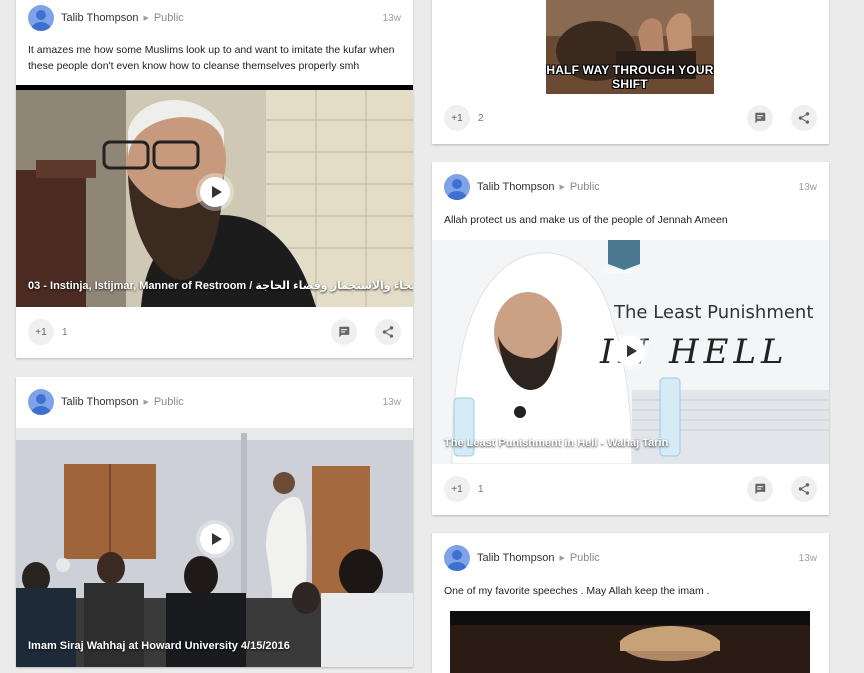  I want to click on video-frame, so click(630, 642).